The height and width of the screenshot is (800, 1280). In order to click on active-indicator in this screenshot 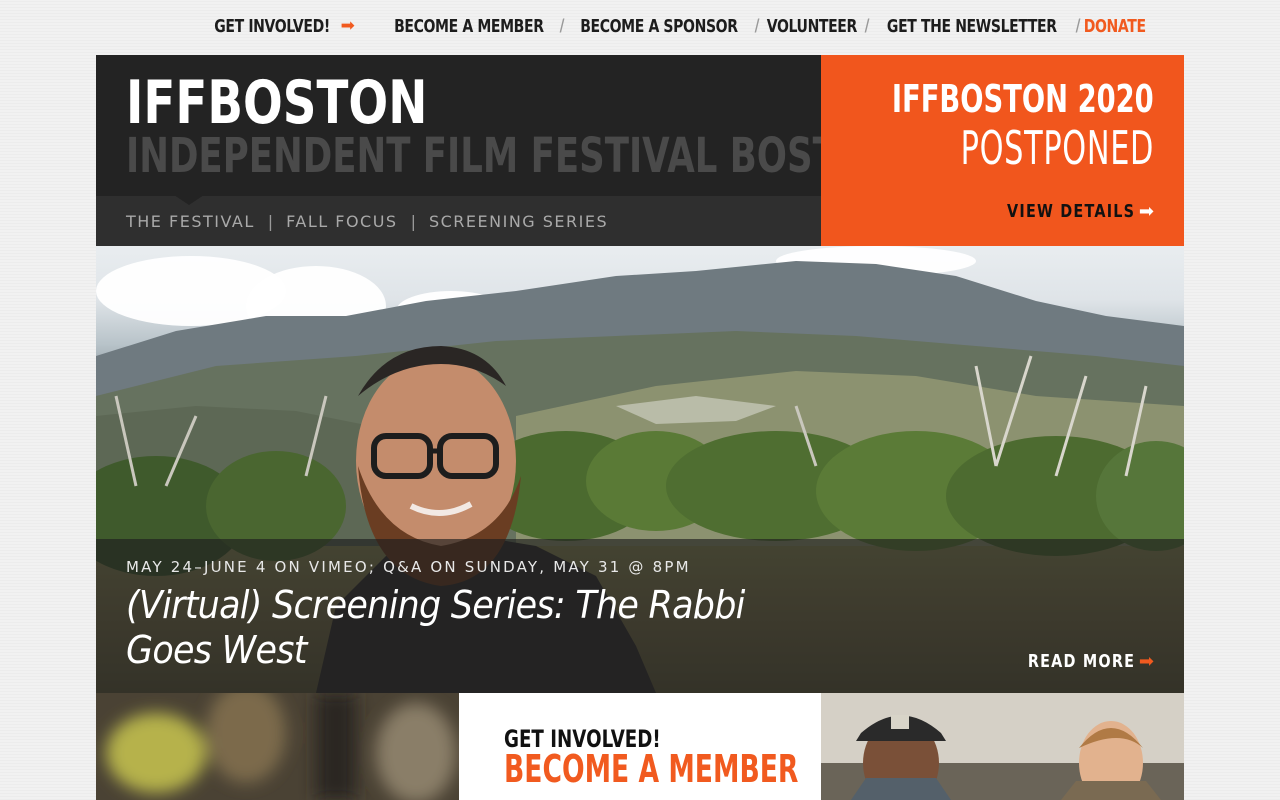, I will do `click(189, 200)`.